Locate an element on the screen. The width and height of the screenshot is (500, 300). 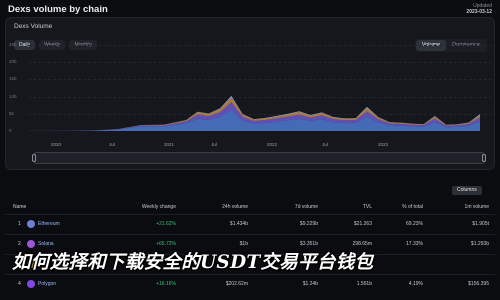
y-tick-label: 20b is located at coordinates (13, 61).